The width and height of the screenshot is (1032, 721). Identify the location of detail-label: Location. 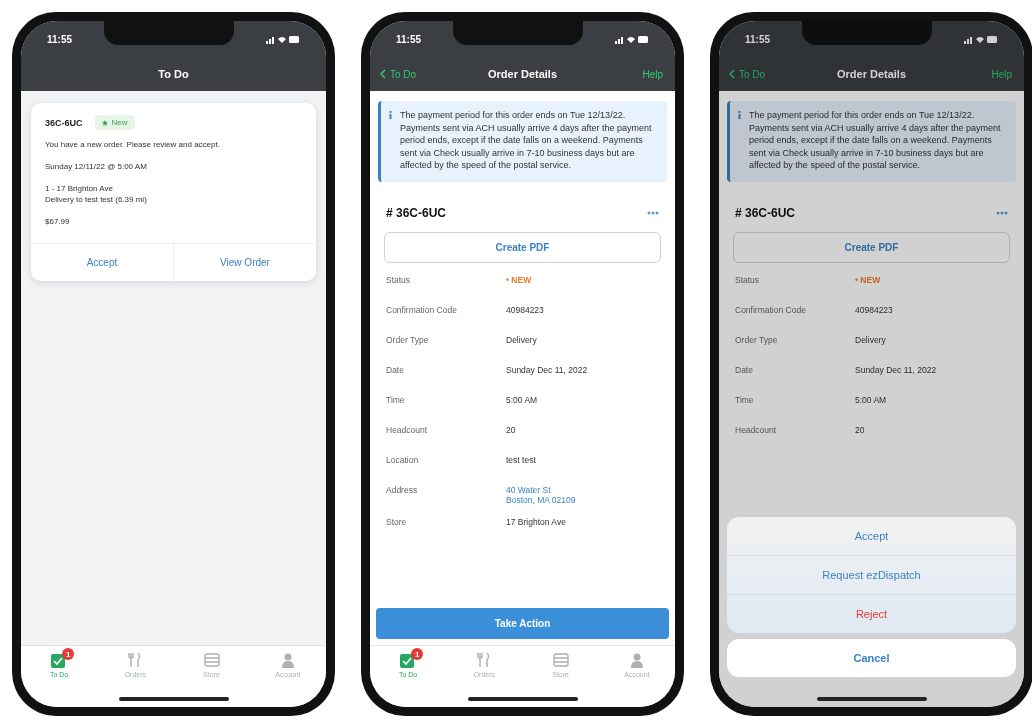
(403, 460).